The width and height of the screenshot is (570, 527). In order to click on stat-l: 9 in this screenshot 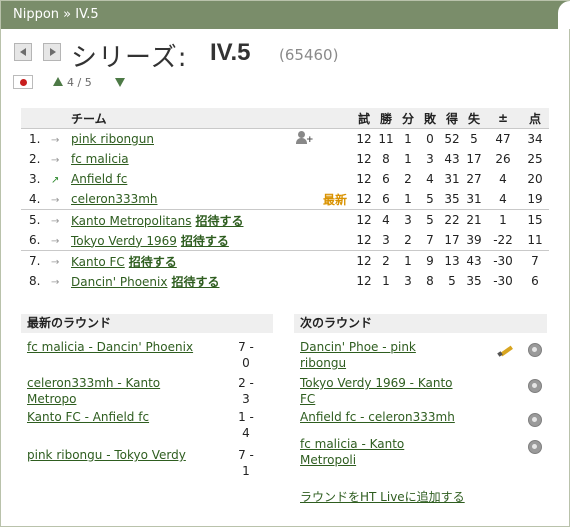, I will do `click(430, 260)`.